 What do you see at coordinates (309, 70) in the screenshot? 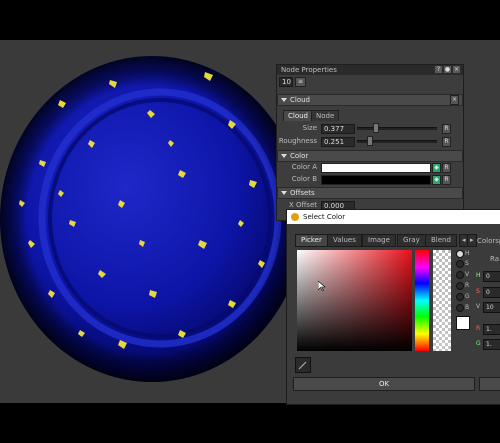
I see `panel-title: Node Properties` at bounding box center [309, 70].